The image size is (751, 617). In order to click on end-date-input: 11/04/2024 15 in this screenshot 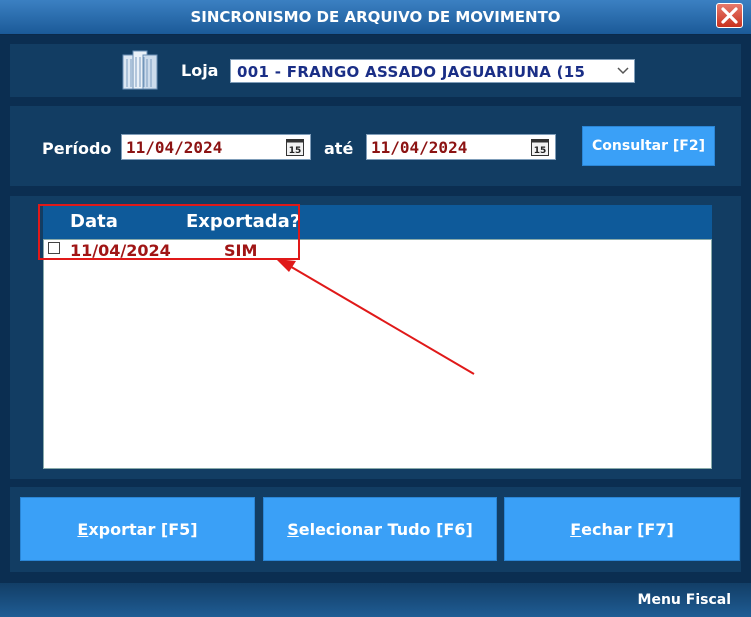, I will do `click(461, 147)`.